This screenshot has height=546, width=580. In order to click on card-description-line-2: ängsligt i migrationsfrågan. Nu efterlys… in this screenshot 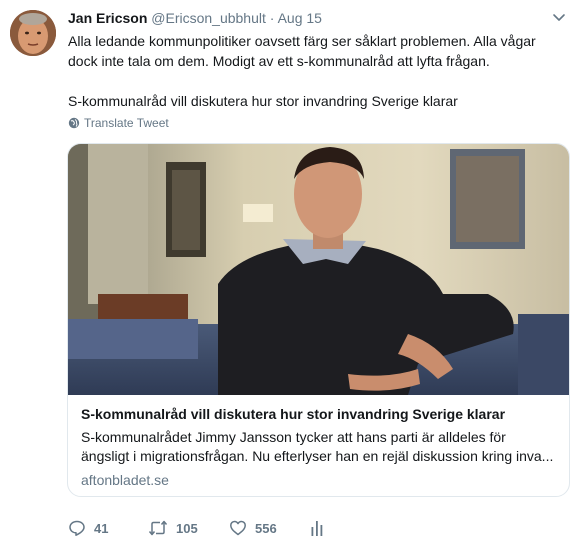, I will do `click(317, 456)`.